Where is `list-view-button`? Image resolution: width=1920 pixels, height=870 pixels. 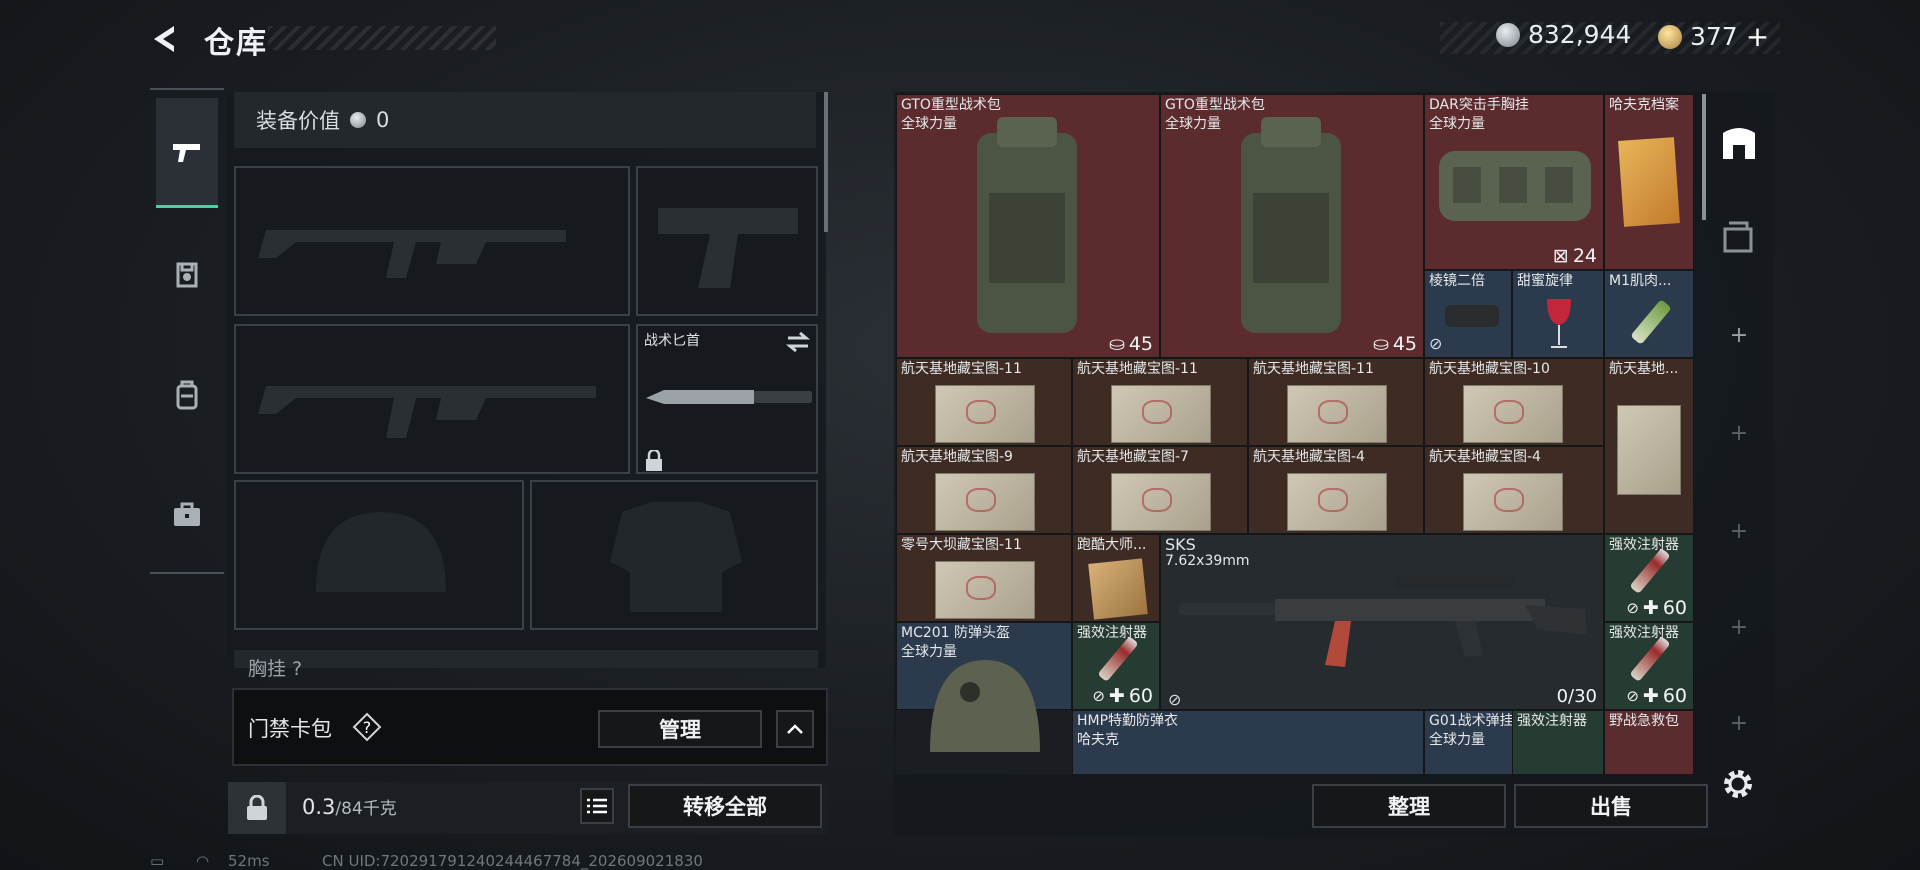
list-view-button is located at coordinates (597, 806).